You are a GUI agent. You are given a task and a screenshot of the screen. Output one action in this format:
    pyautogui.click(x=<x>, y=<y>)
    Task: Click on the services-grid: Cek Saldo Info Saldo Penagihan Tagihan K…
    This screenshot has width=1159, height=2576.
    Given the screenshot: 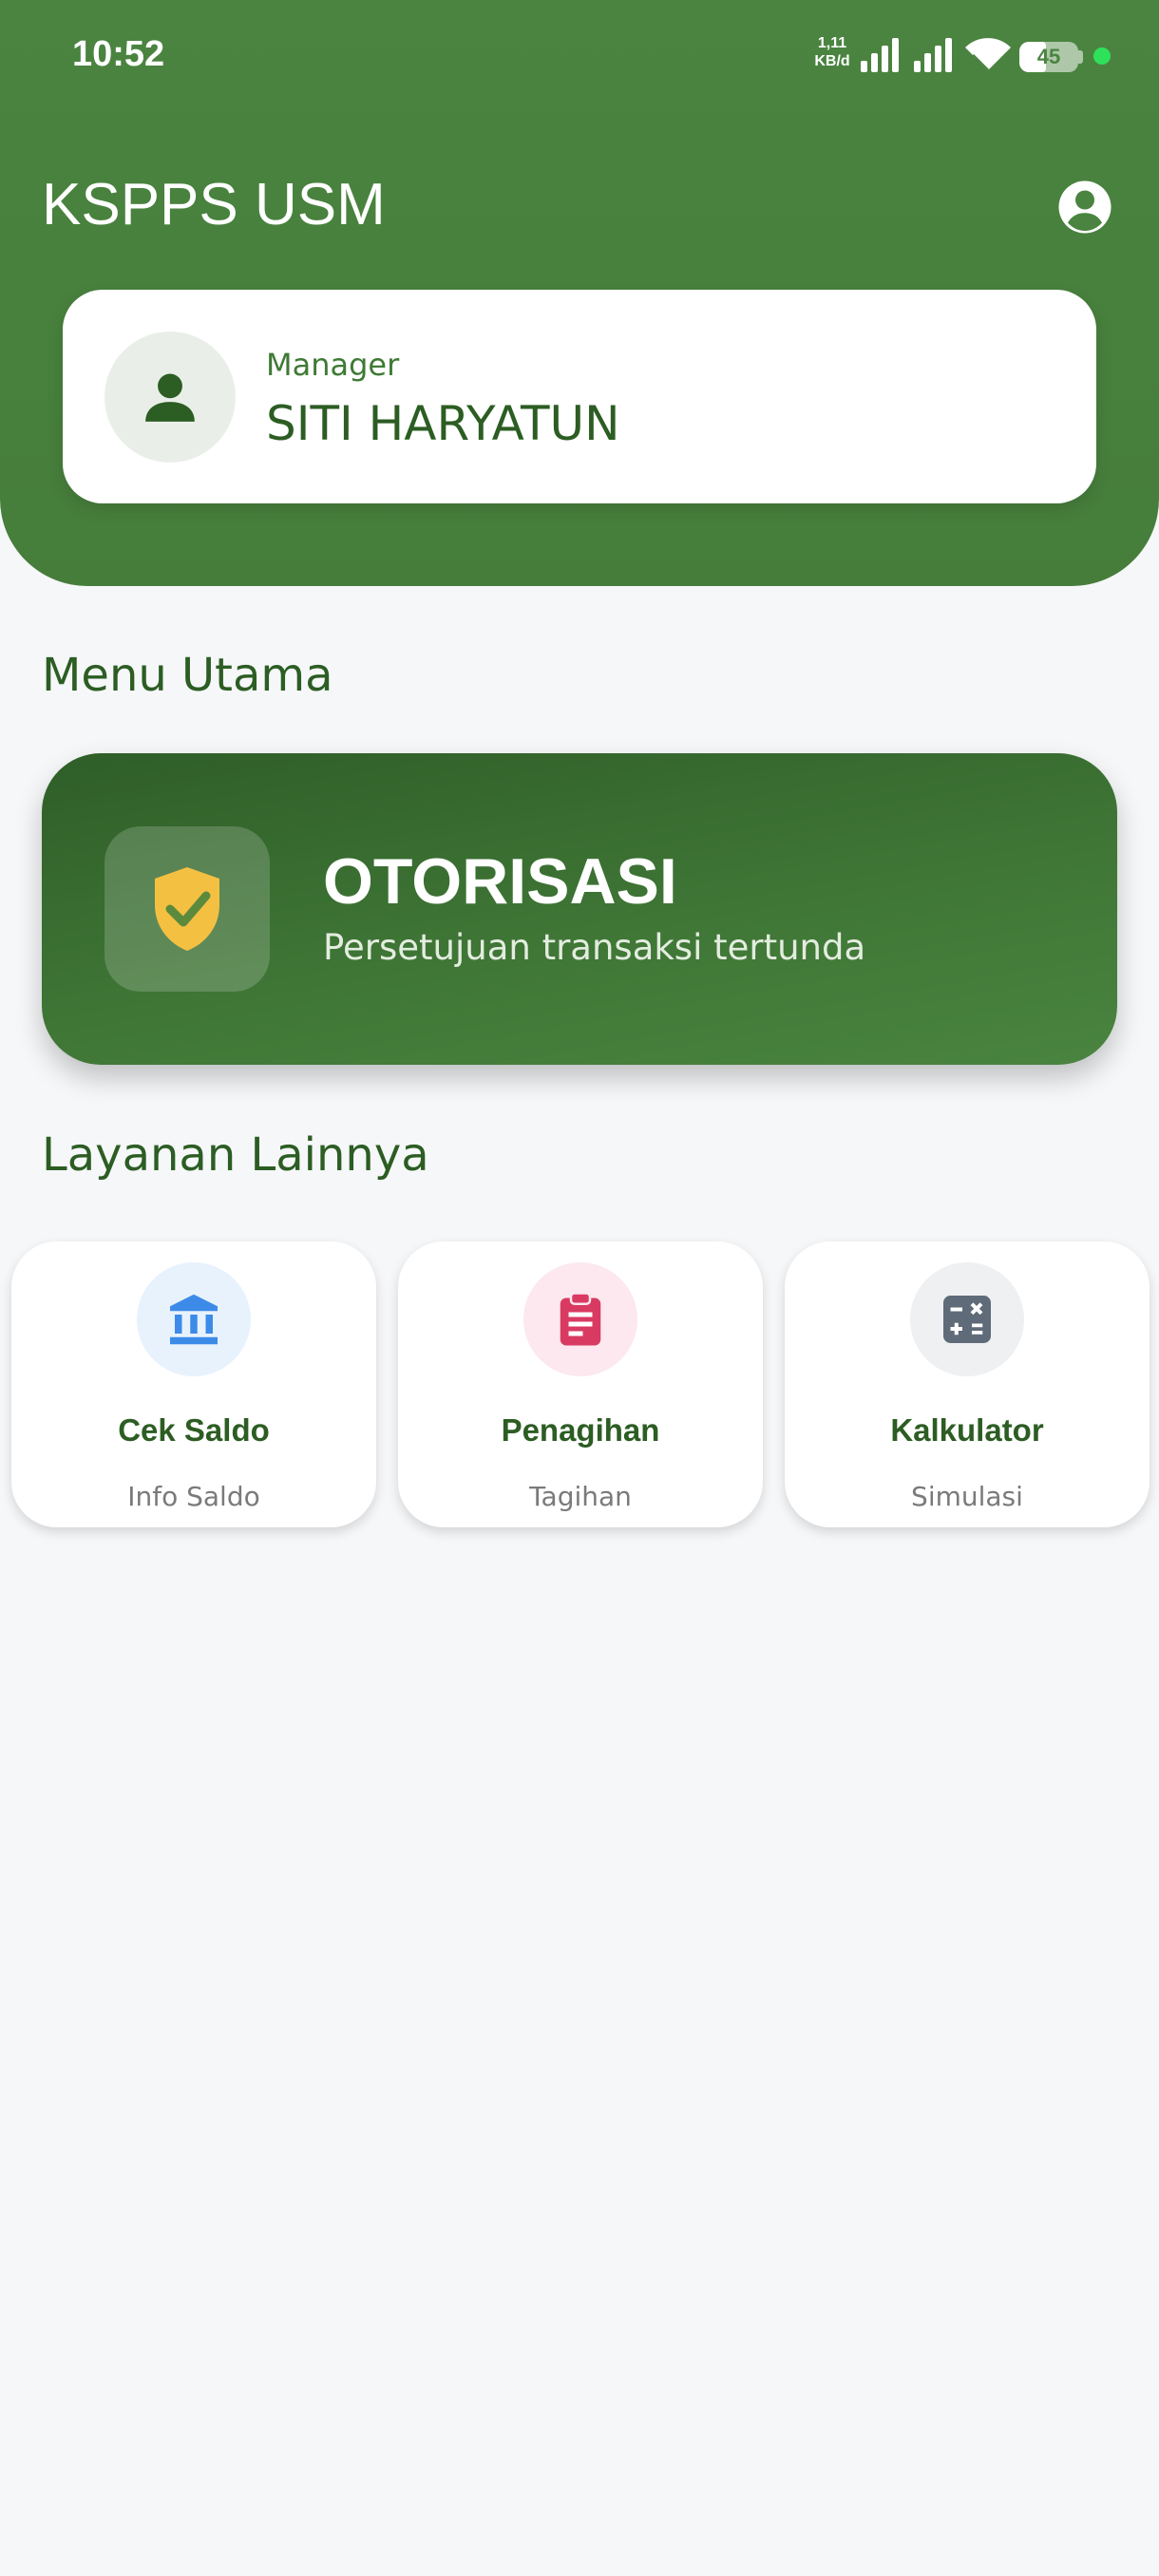 What is the action you would take?
    pyautogui.click(x=579, y=1384)
    